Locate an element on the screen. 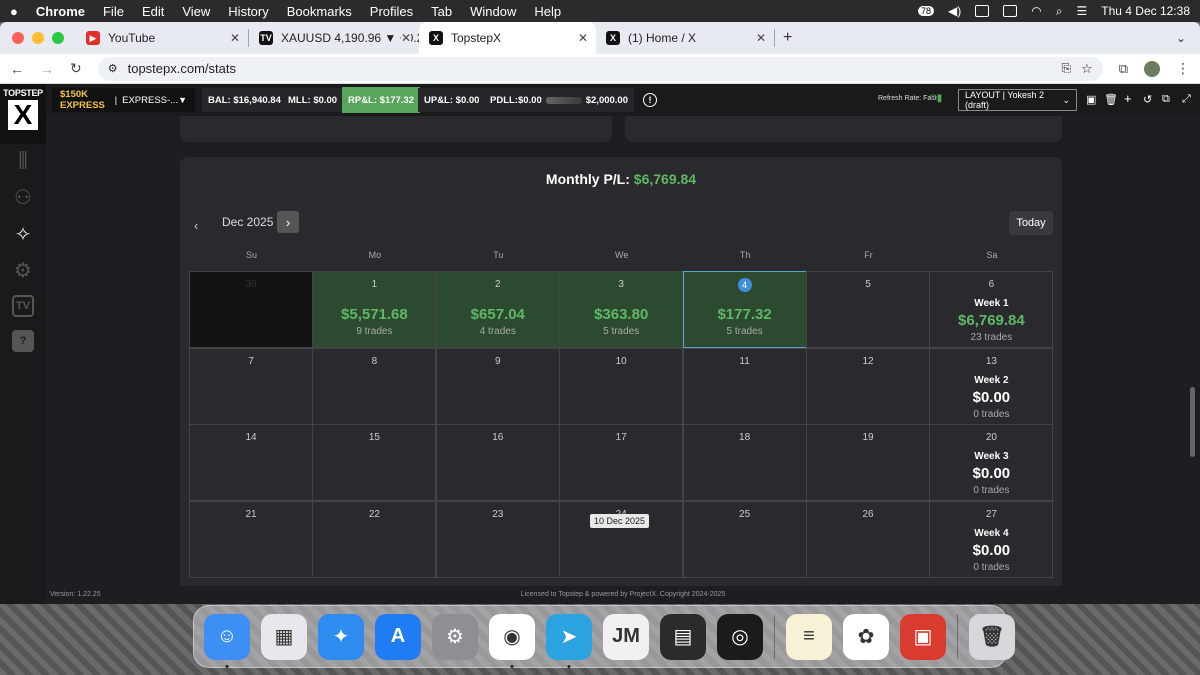  menu-profiles: Profiles is located at coordinates (391, 11).